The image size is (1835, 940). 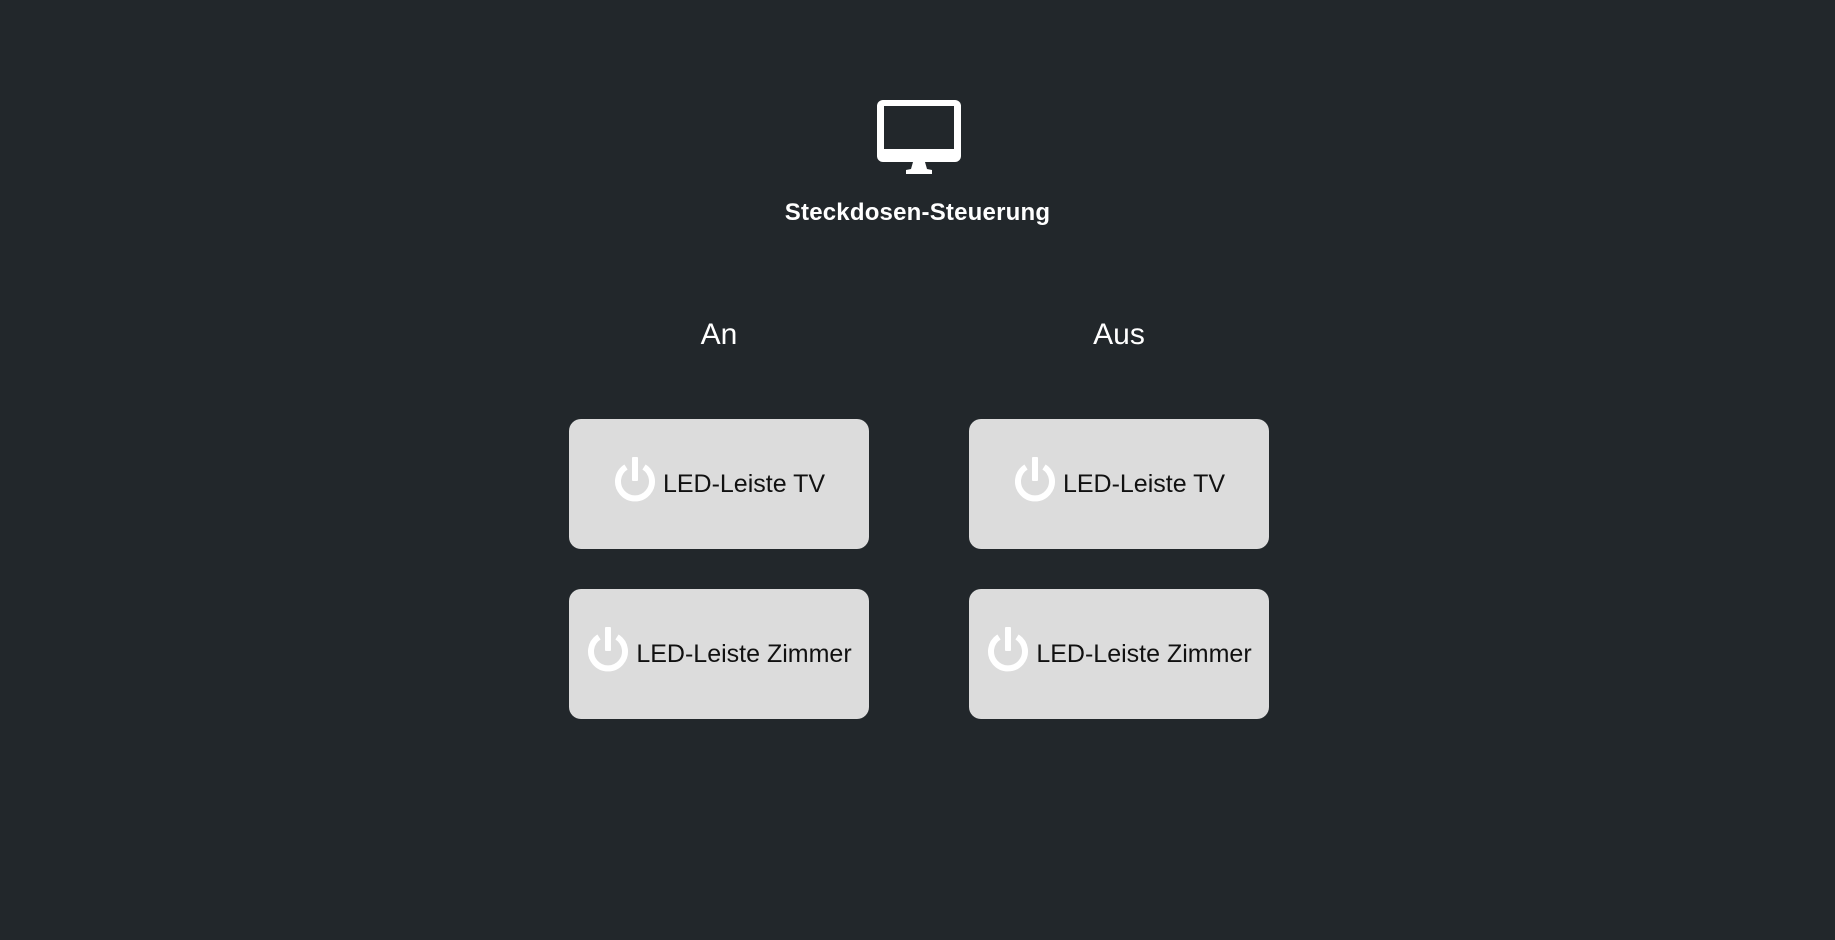 I want to click on monitor-icon, so click(x=919, y=137).